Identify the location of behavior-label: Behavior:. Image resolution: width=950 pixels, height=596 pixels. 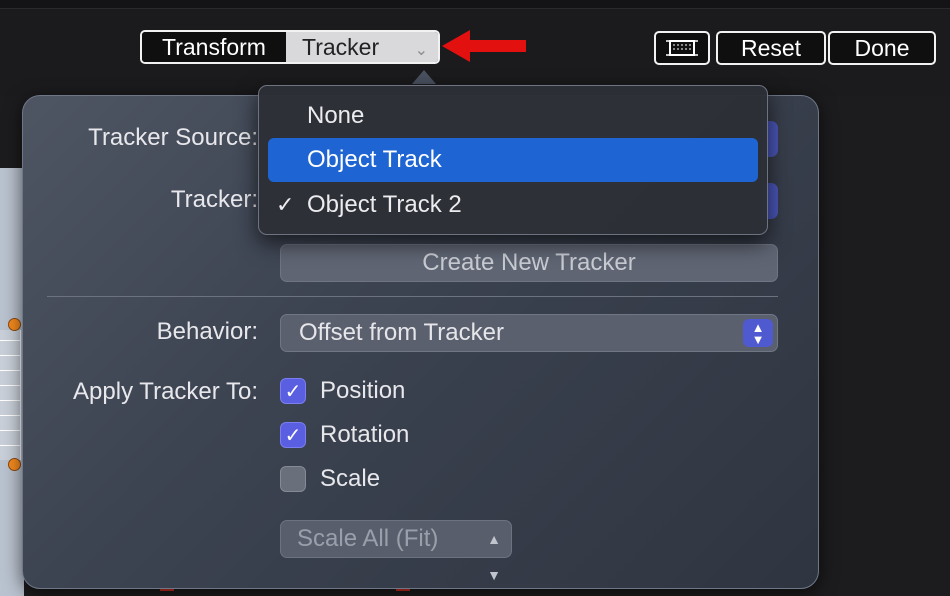
(207, 331).